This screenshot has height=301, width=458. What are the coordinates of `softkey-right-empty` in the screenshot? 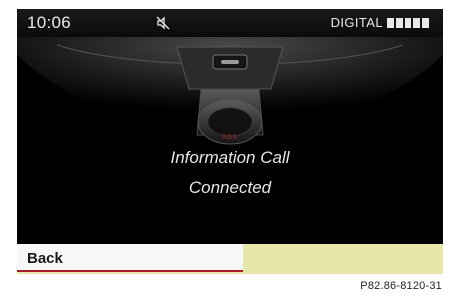 It's located at (343, 259).